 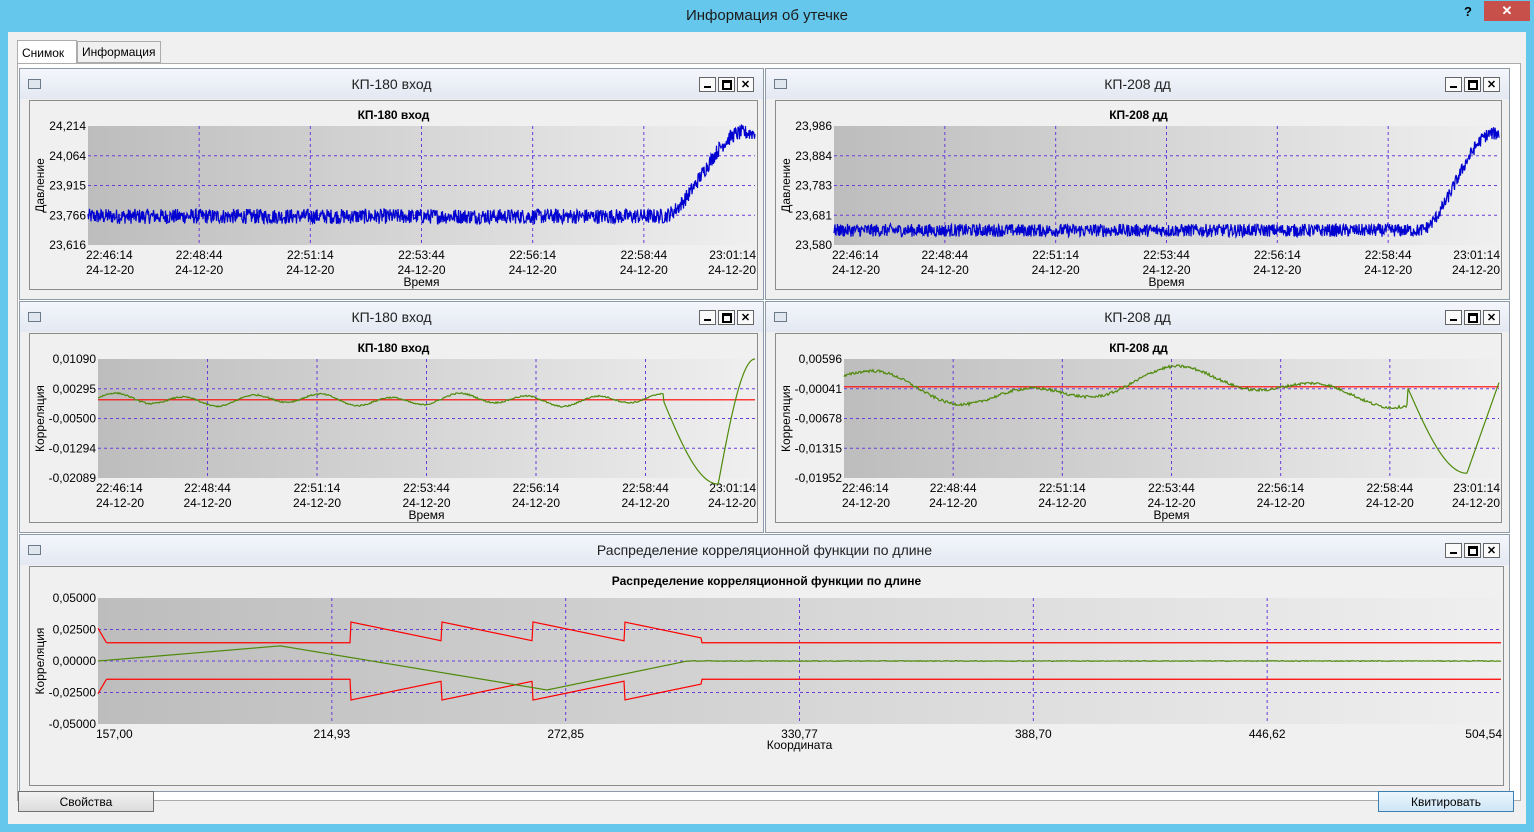 I want to click on y-tick-label: -0,02500, so click(x=73, y=693).